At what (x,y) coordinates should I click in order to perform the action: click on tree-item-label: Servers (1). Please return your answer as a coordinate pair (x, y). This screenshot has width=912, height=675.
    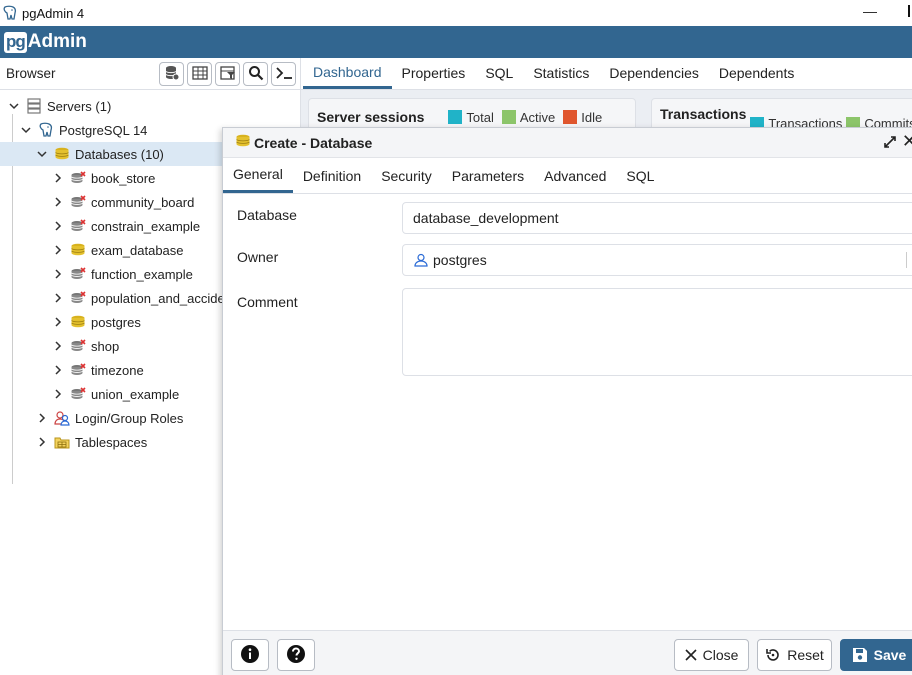
    Looking at the image, I should click on (79, 106).